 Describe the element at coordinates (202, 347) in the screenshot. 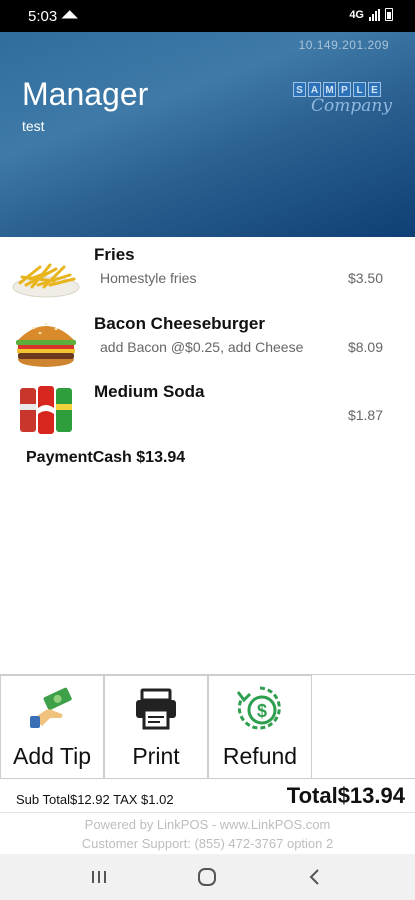

I see `item-description: add Bacon @$0.25, add Cheese` at that location.